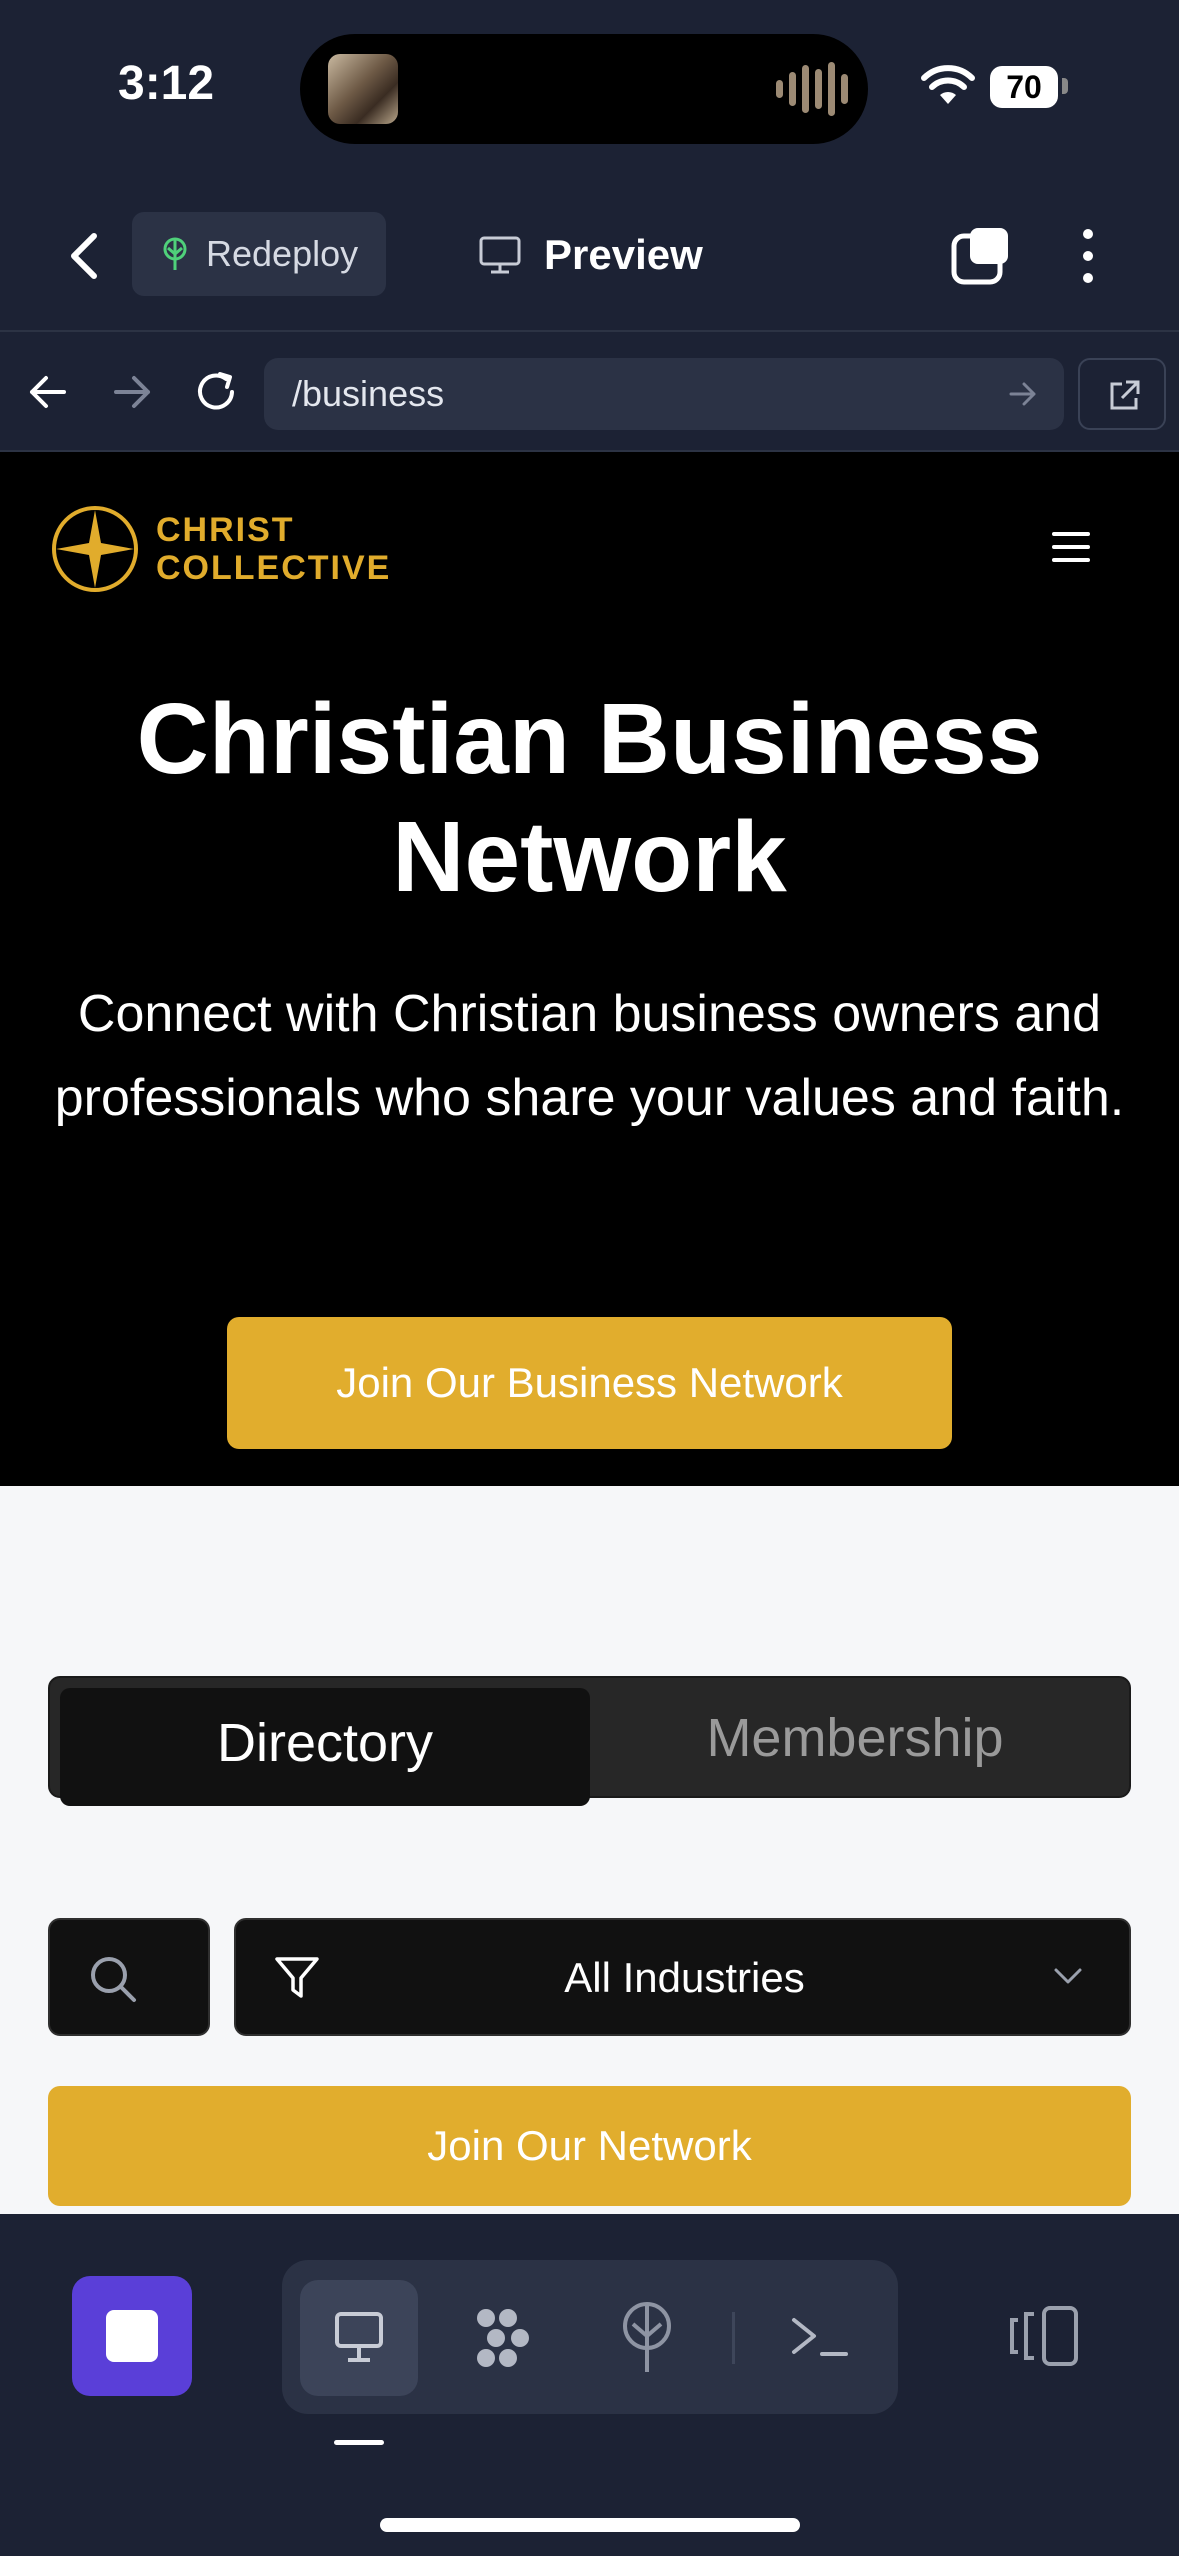 The width and height of the screenshot is (1179, 2556). Describe the element at coordinates (589, 1383) in the screenshot. I see `join-business-network-button: Join Our Business Network` at that location.